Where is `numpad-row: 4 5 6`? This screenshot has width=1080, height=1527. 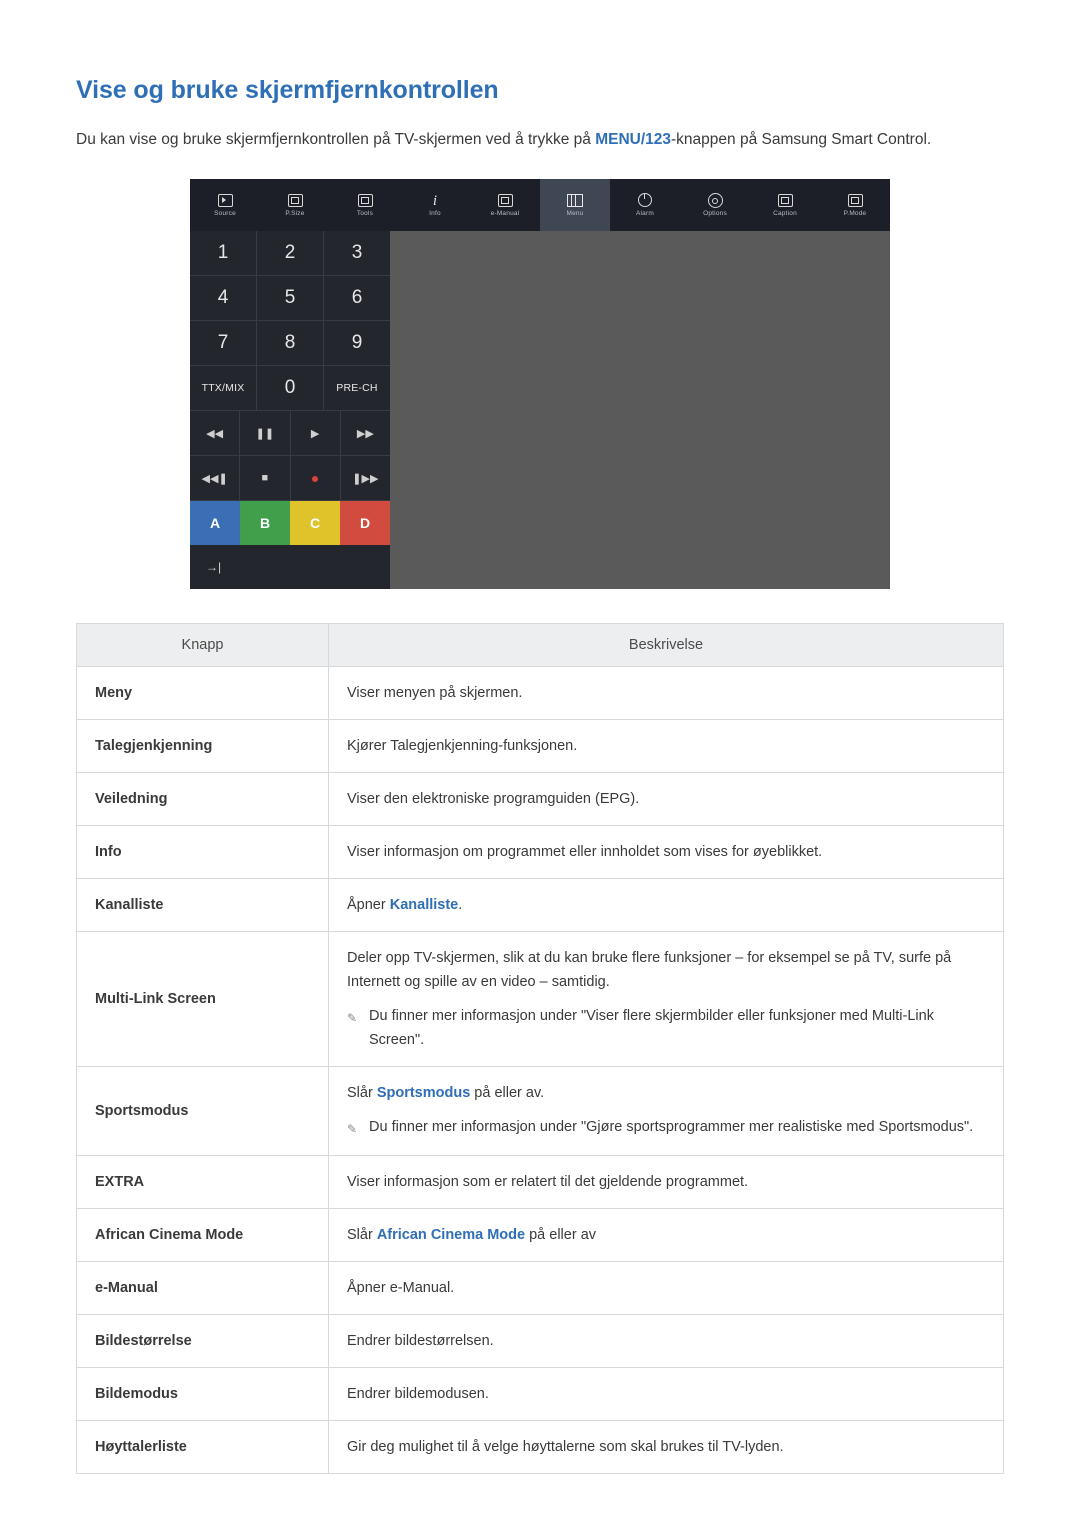
numpad-row: 4 5 6 is located at coordinates (290, 298).